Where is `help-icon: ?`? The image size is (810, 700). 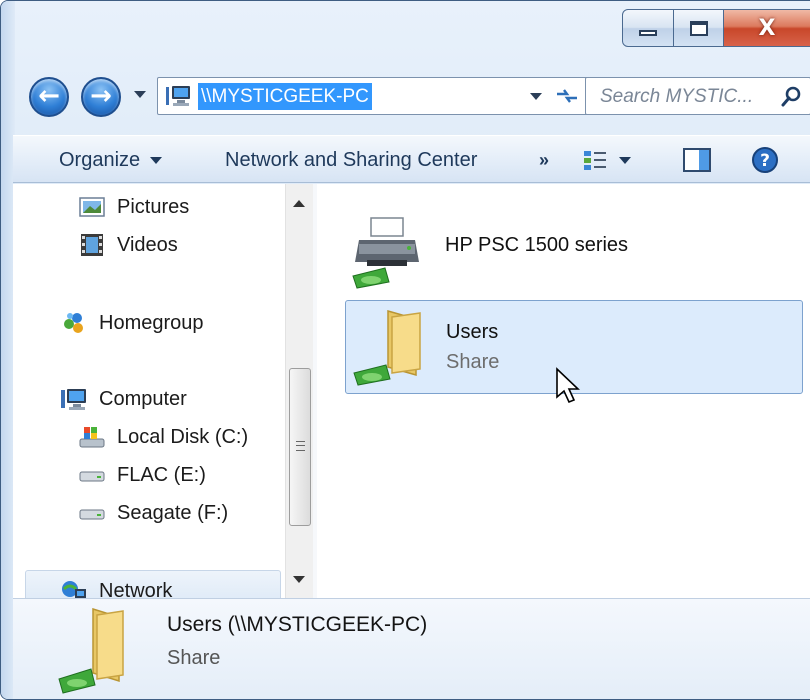 help-icon: ? is located at coordinates (765, 160).